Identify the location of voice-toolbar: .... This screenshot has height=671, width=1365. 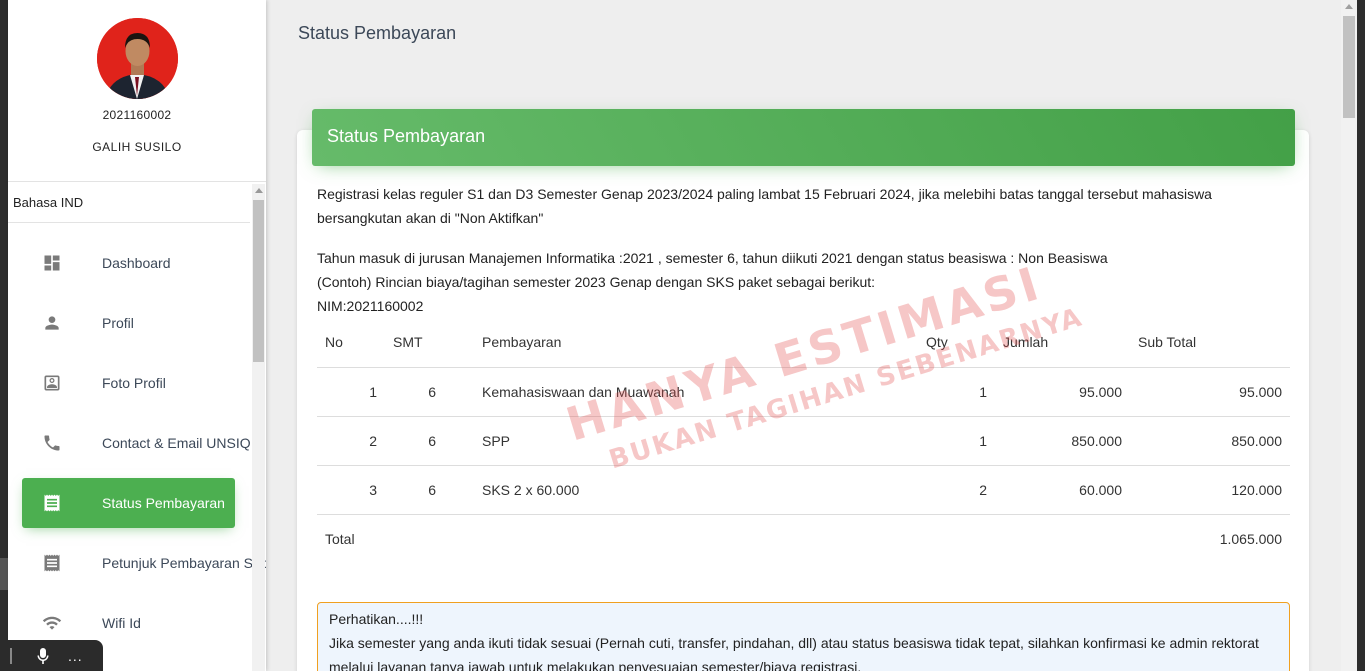
(51, 655).